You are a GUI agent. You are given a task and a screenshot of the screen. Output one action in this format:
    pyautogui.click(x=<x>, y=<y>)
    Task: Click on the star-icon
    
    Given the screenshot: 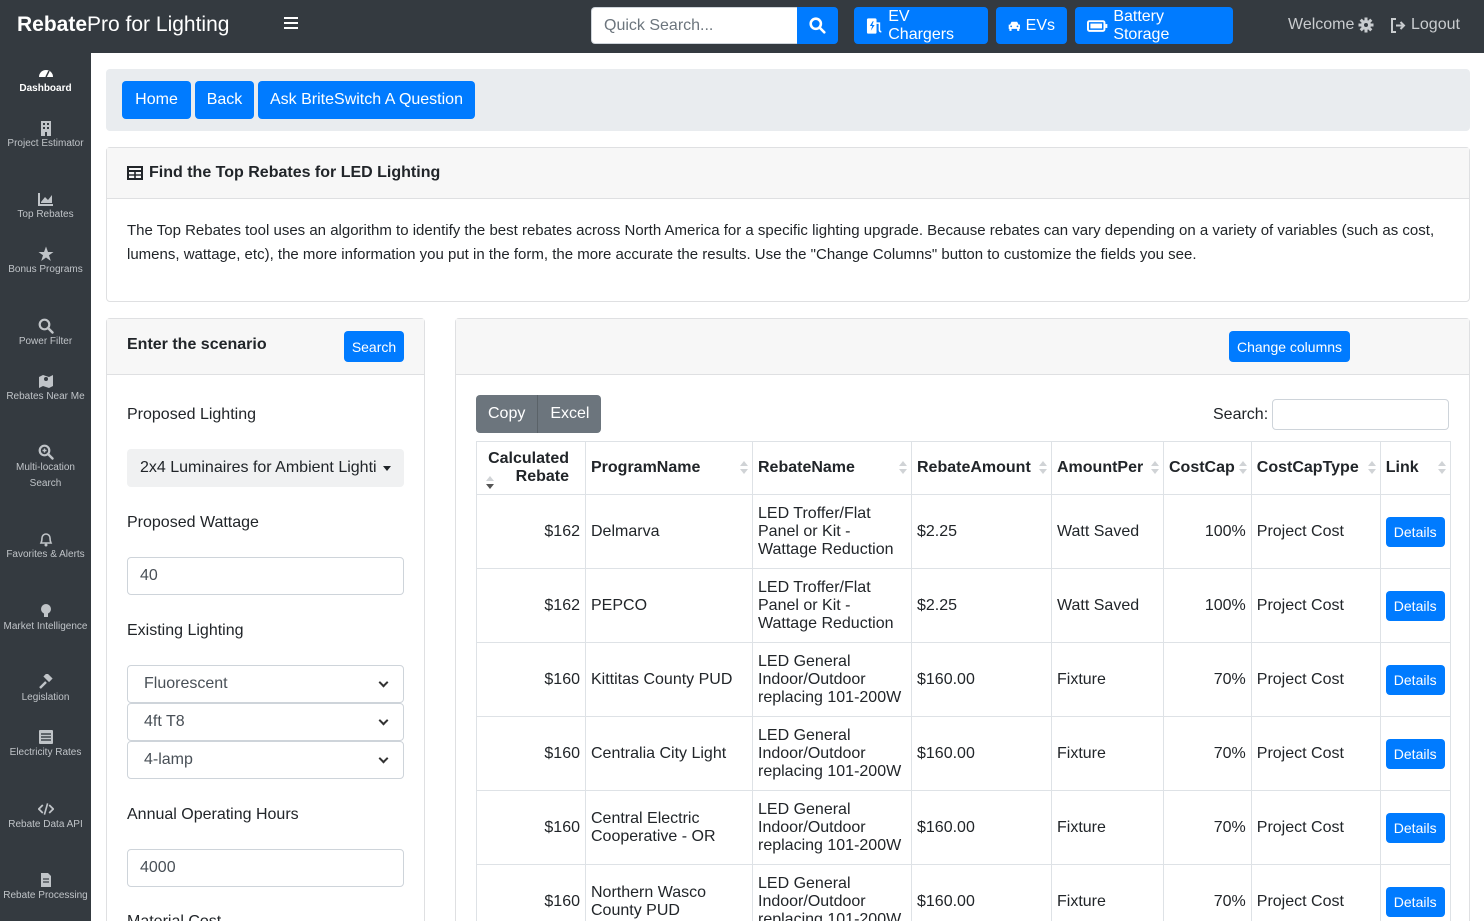 What is the action you would take?
    pyautogui.click(x=45, y=253)
    